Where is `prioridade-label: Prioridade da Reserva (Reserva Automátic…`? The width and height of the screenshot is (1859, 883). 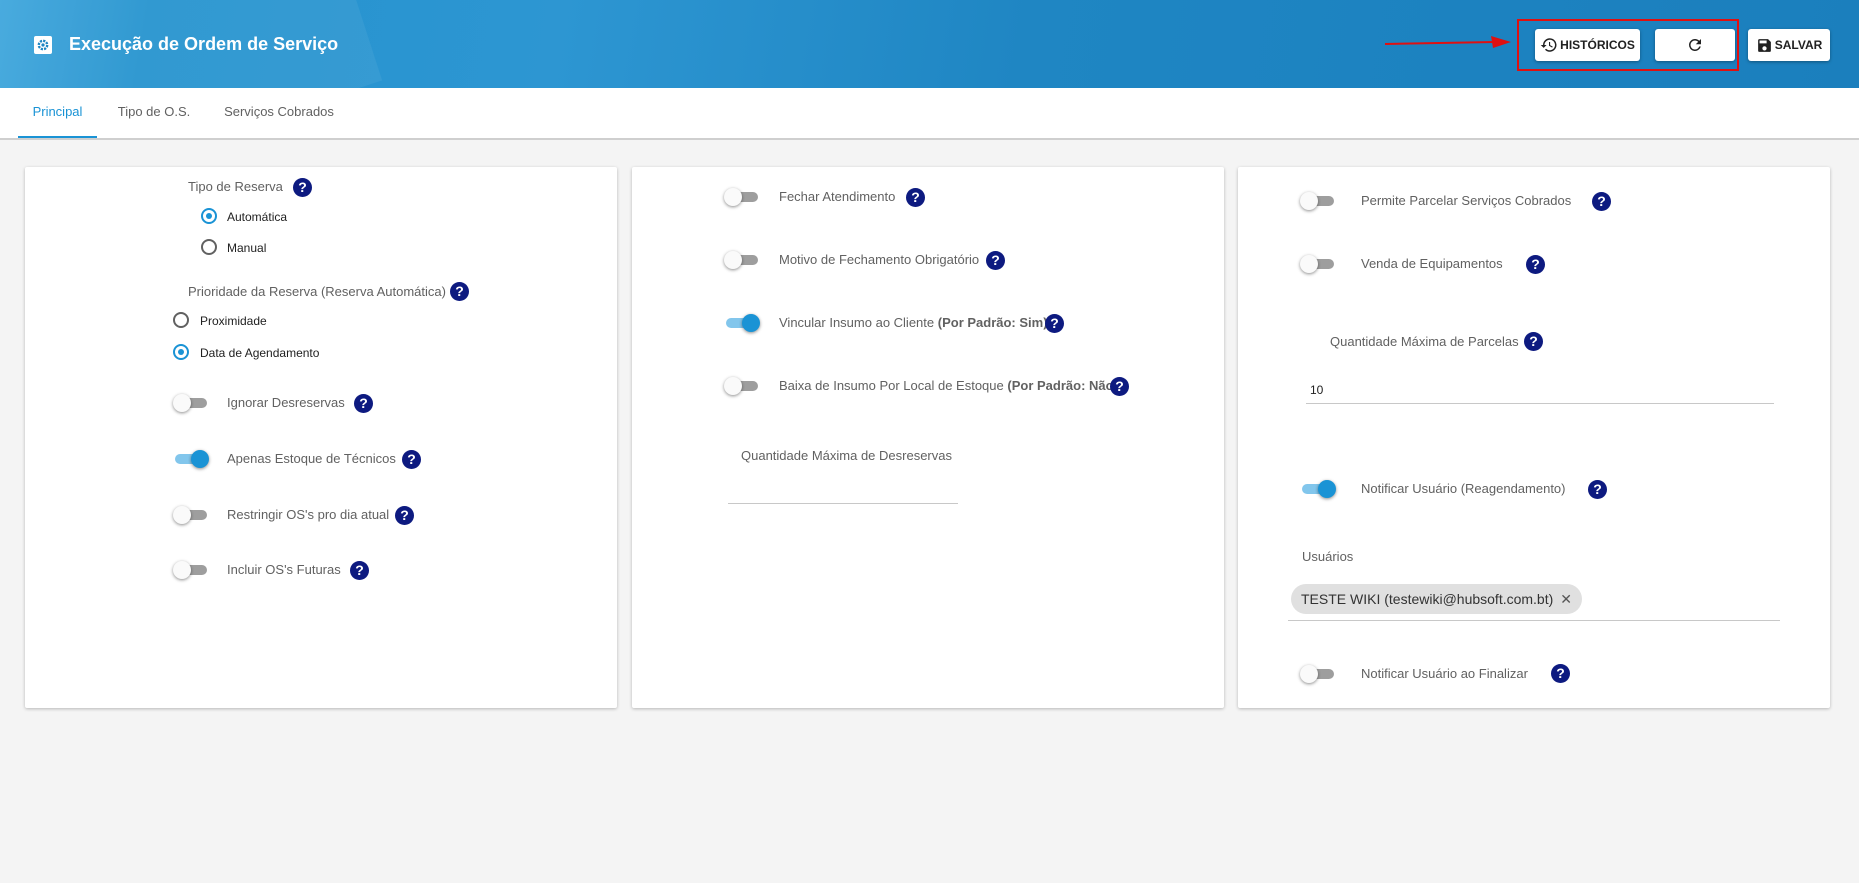 prioridade-label: Prioridade da Reserva (Reserva Automátic… is located at coordinates (317, 291).